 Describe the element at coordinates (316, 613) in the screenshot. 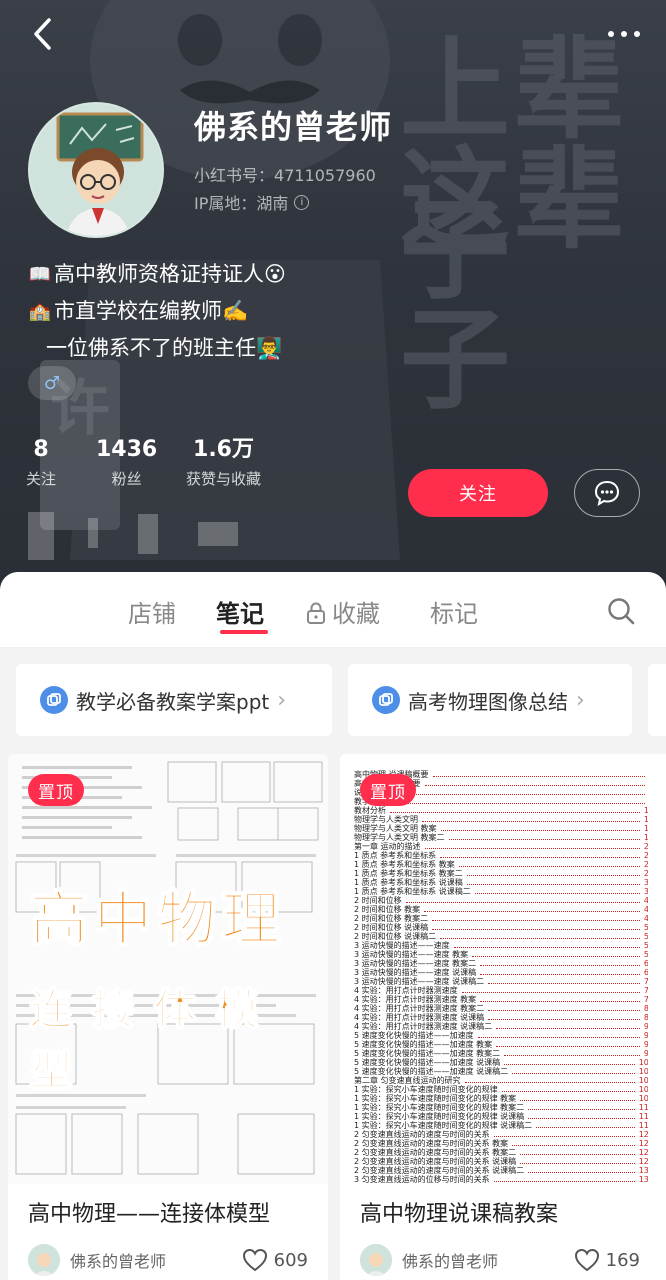

I see `lock-icon` at that location.